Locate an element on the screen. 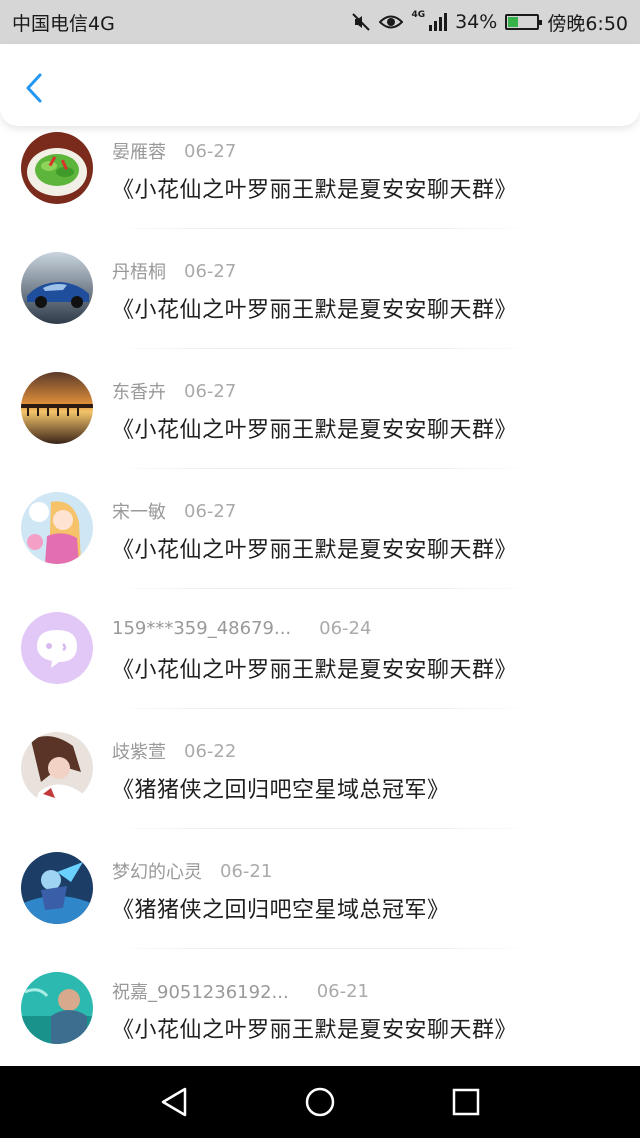 Image resolution: width=640 pixels, height=1138 pixels. message-item: 晏雁蓉 06-27 《小花仙之叶罗丽王默是夏安安聊天群》 is located at coordinates (320, 190).